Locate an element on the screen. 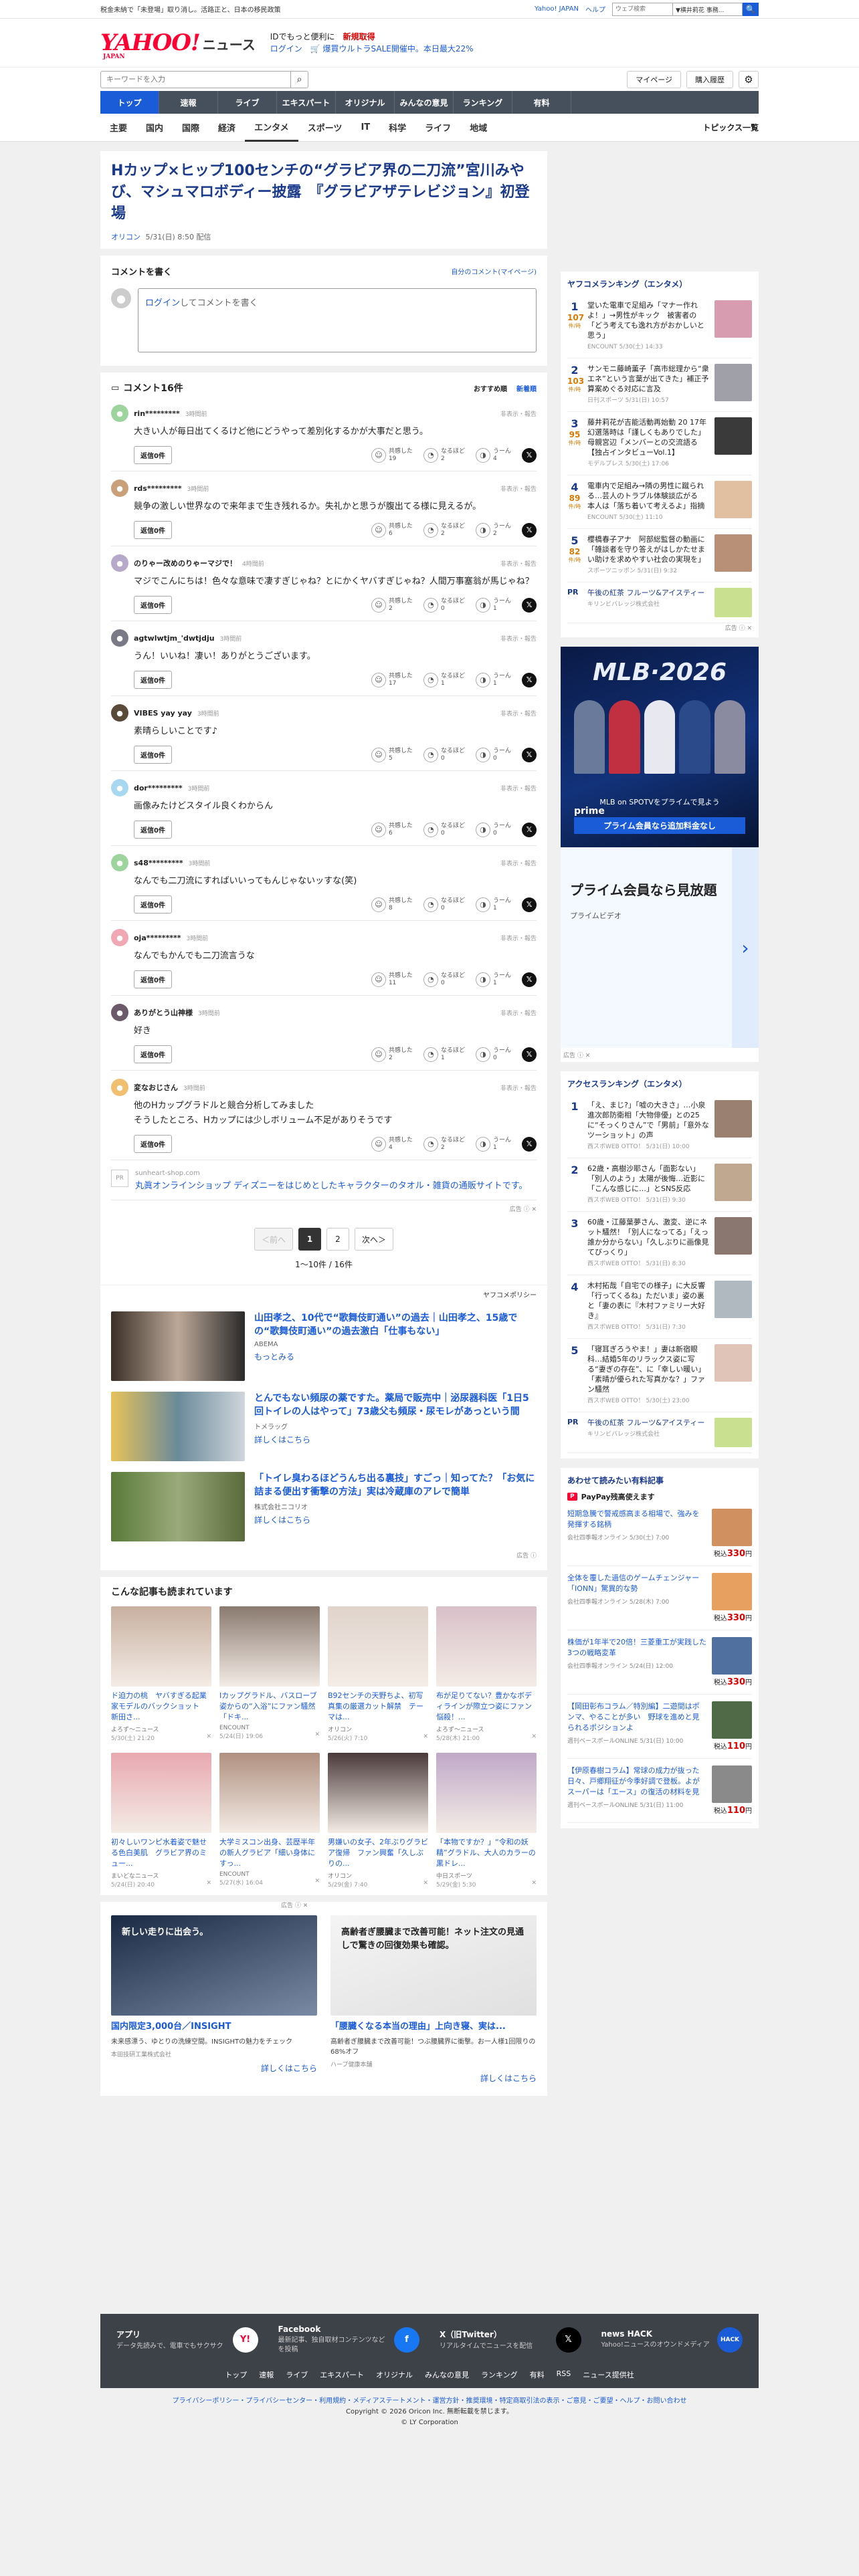 Image resolution: width=859 pixels, height=2576 pixels. category-tab-1: 国内 is located at coordinates (154, 128).